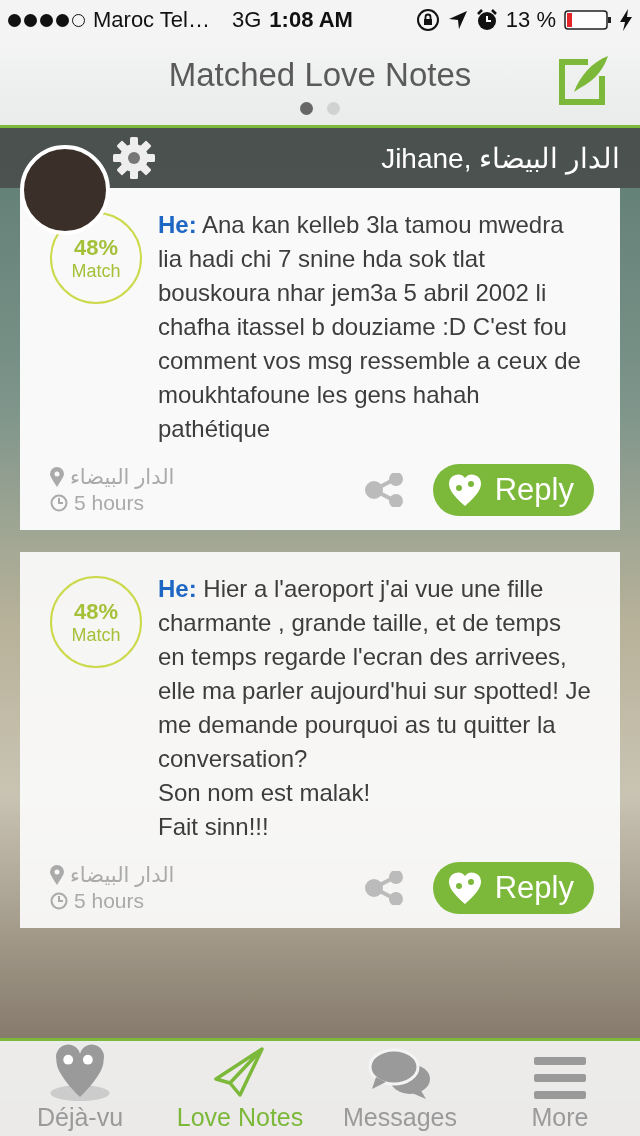 The image size is (640, 1136). I want to click on battery-icon, so click(588, 20).